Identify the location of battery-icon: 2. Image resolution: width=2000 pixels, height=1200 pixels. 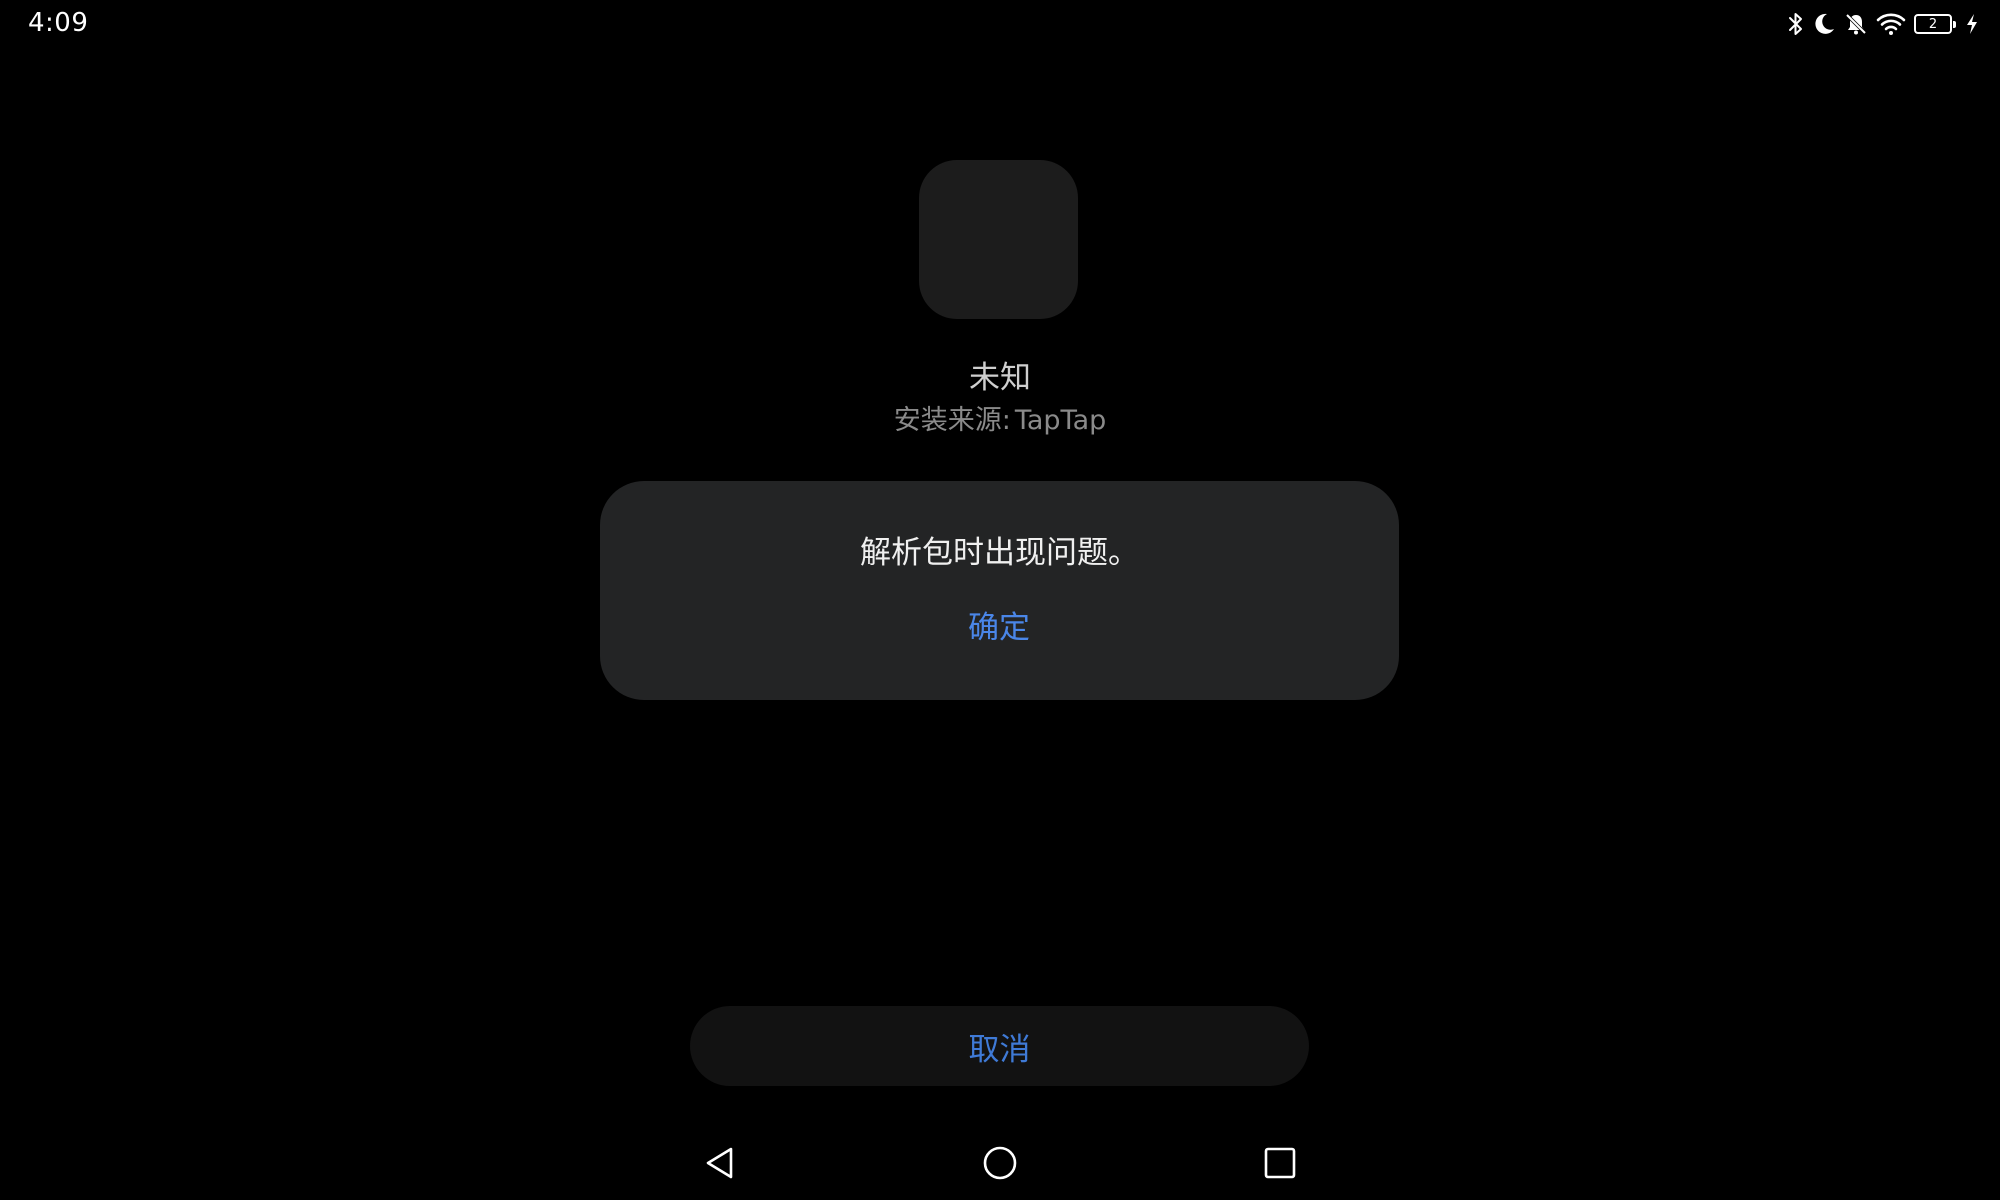
(1935, 24).